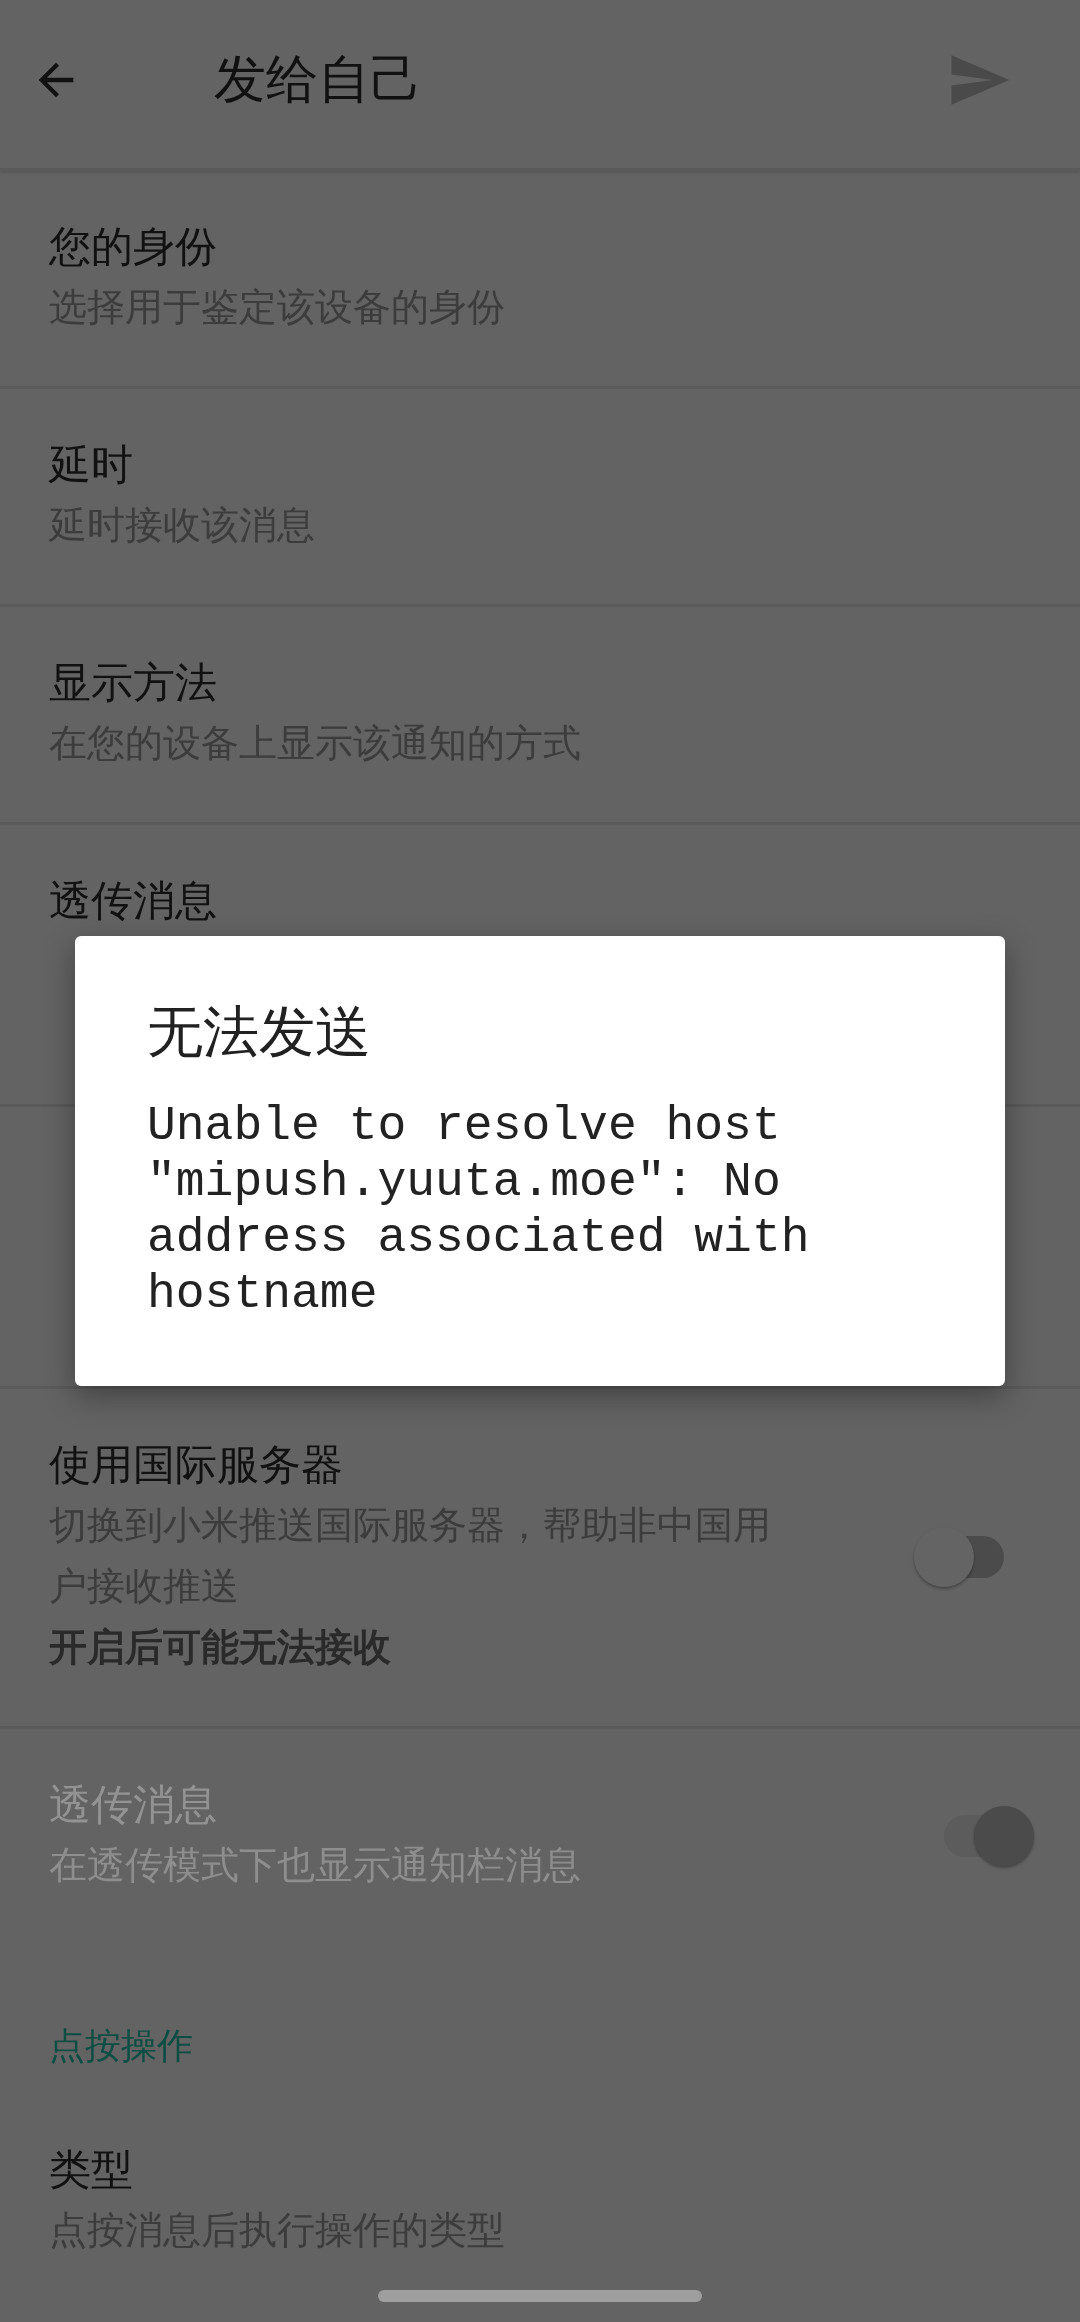  Describe the element at coordinates (479, 1210) in the screenshot. I see `dialog-message: Unable to resolve host "mipush.yuuta.moe": No address associated with hostname` at that location.